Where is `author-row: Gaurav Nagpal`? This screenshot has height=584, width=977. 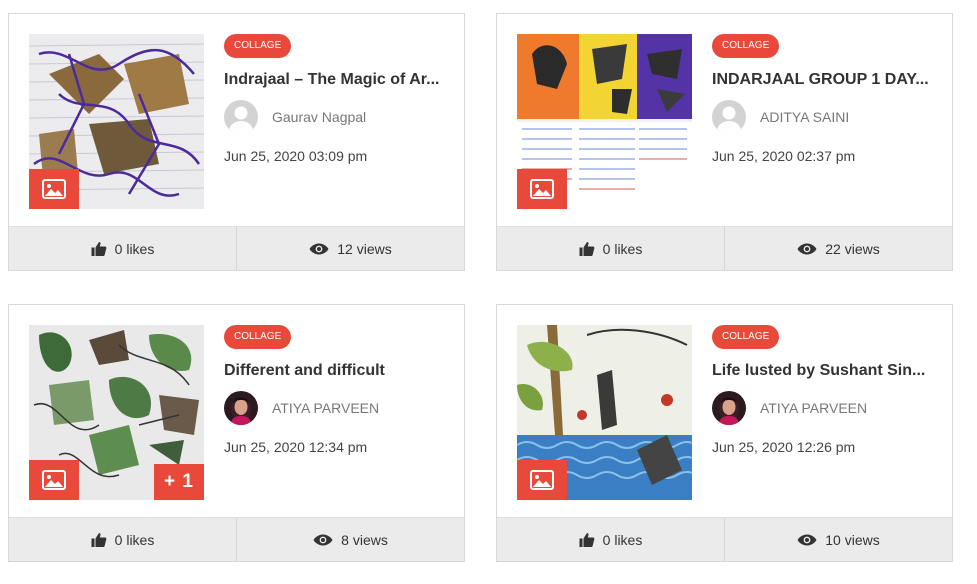 author-row: Gaurav Nagpal is located at coordinates (295, 117).